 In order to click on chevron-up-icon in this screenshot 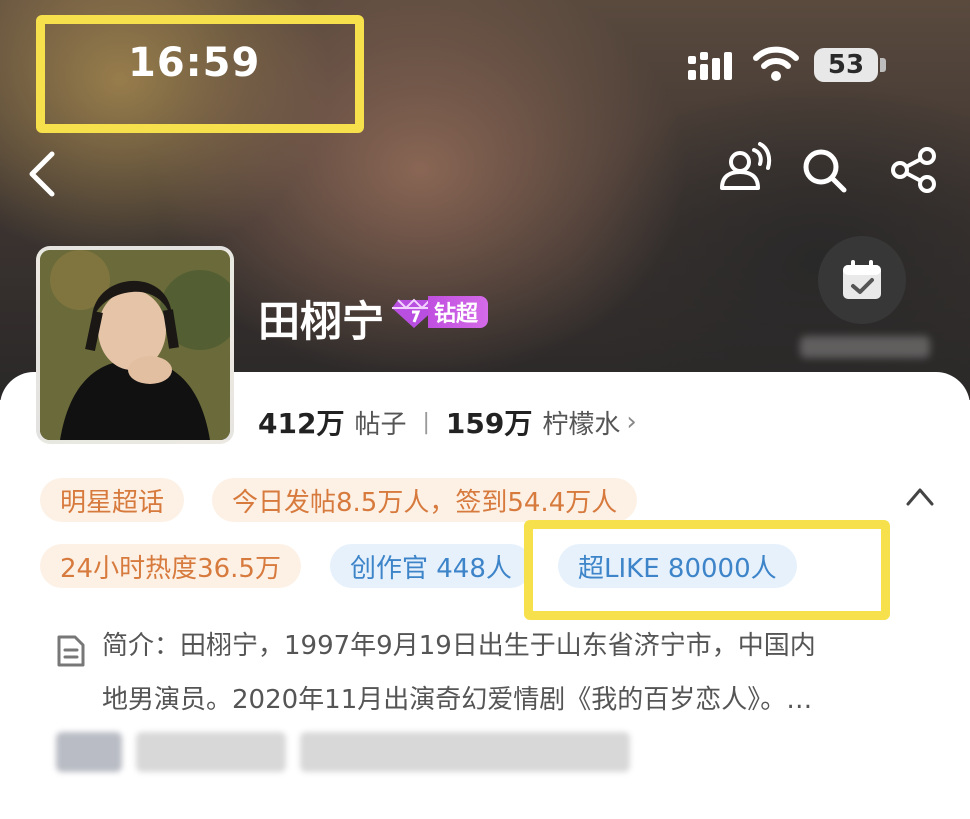, I will do `click(920, 496)`.